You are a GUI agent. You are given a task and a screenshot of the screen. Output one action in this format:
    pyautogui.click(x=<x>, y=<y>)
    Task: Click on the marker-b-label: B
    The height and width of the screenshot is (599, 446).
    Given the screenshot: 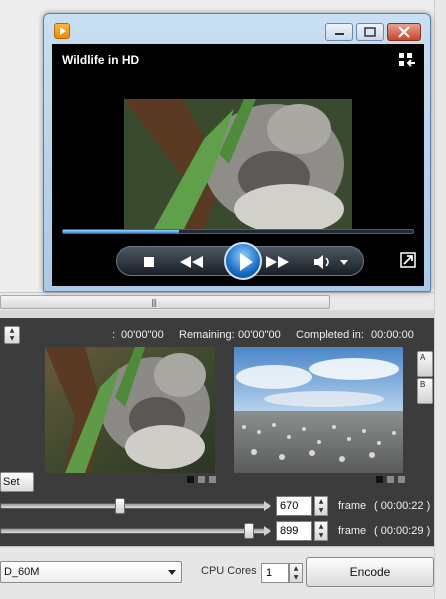 What is the action you would take?
    pyautogui.click(x=423, y=384)
    